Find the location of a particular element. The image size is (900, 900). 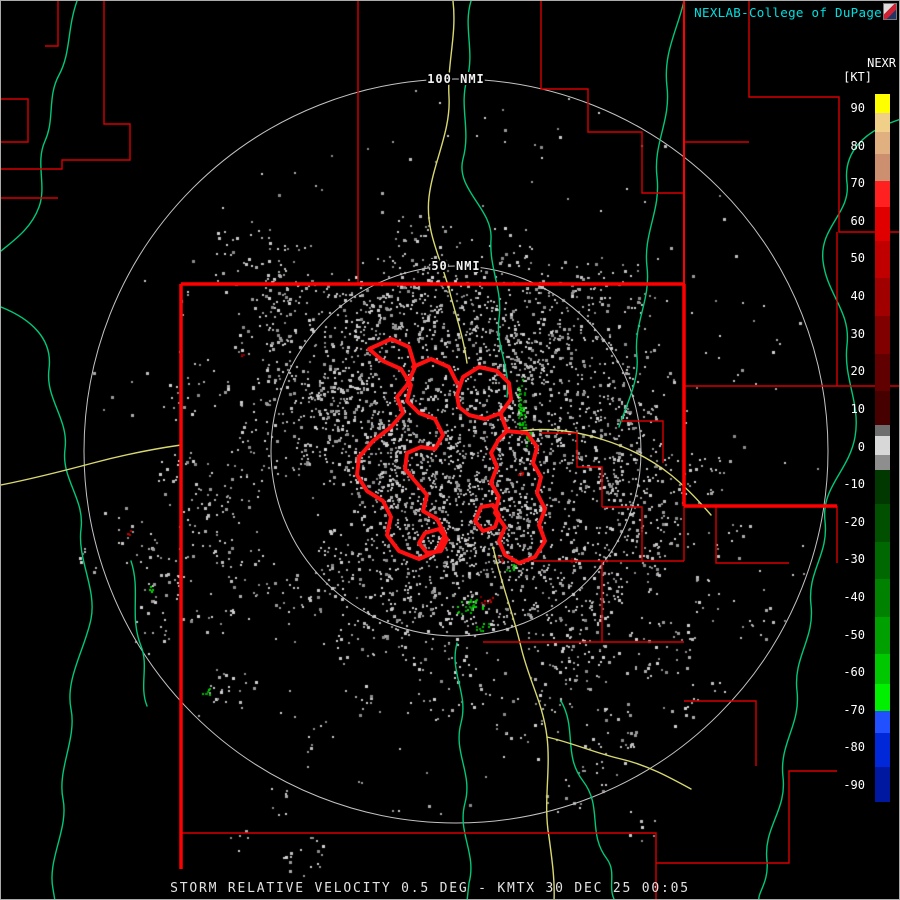

colorbar-tick-label: 30 is located at coordinates (857, 334).